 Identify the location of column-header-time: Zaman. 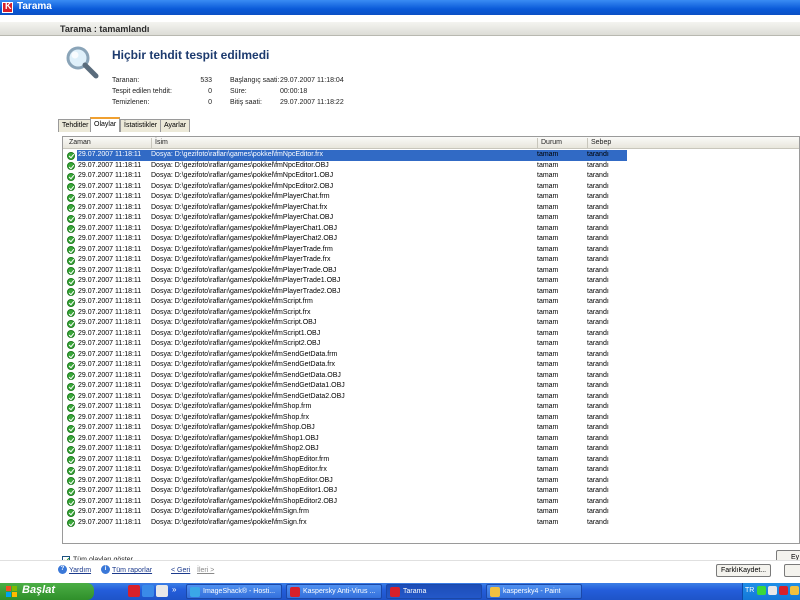
(80, 142).